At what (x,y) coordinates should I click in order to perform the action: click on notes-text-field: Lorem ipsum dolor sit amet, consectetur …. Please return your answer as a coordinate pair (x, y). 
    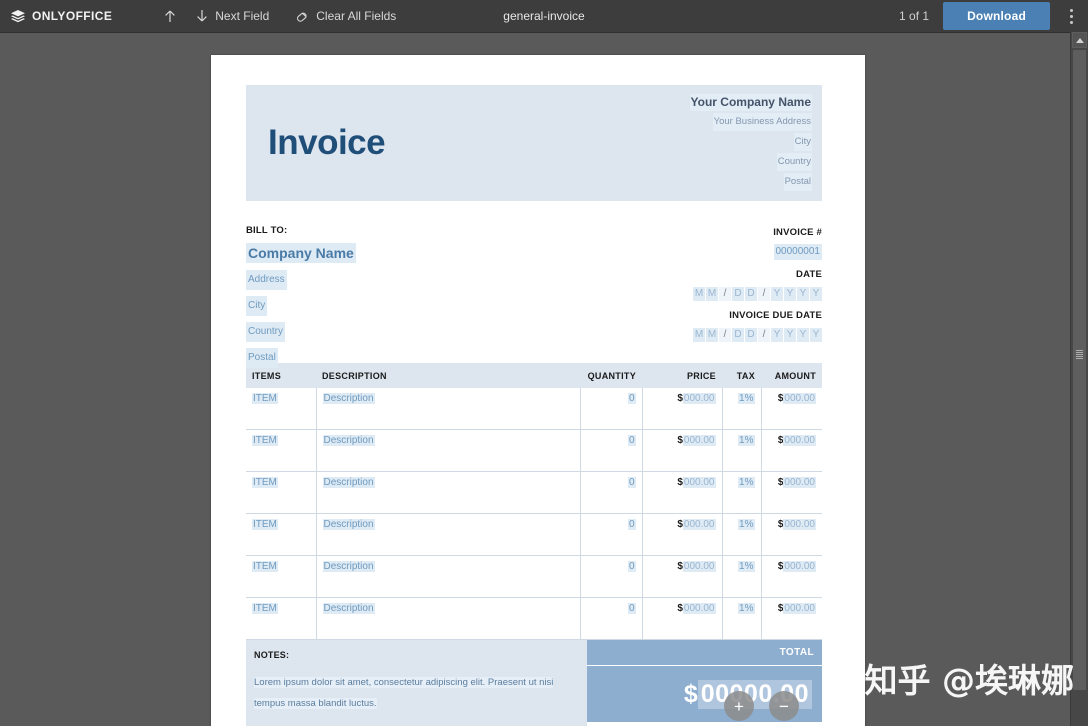
    Looking at the image, I should click on (404, 693).